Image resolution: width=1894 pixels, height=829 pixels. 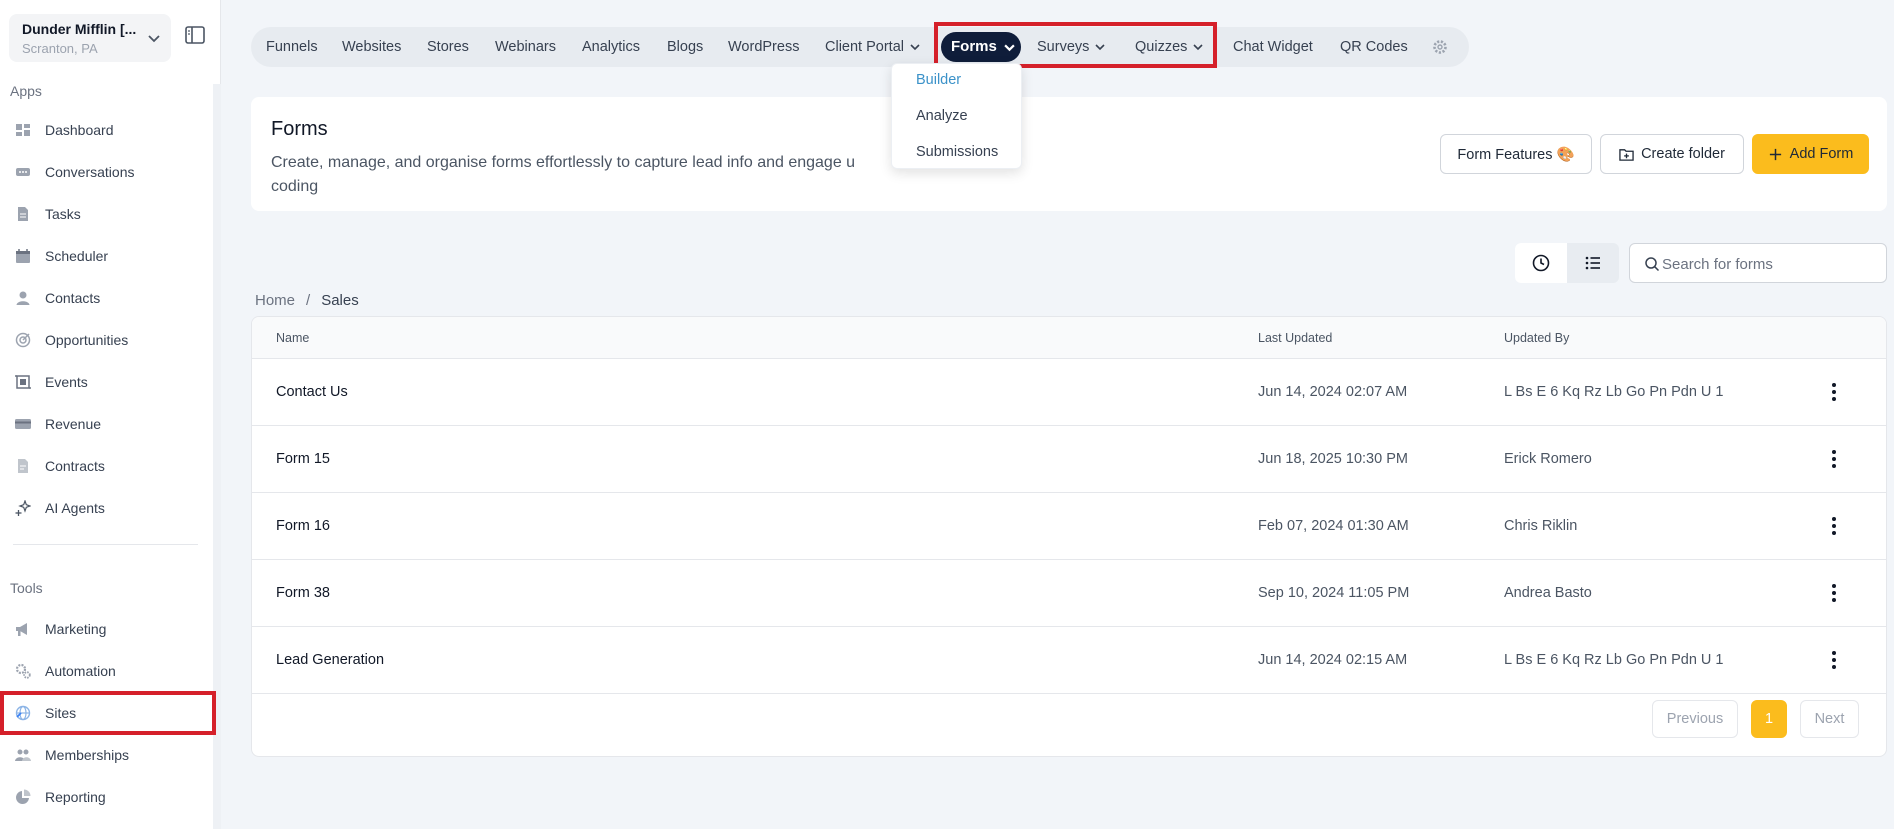 I want to click on list-icon, so click(x=1592, y=263).